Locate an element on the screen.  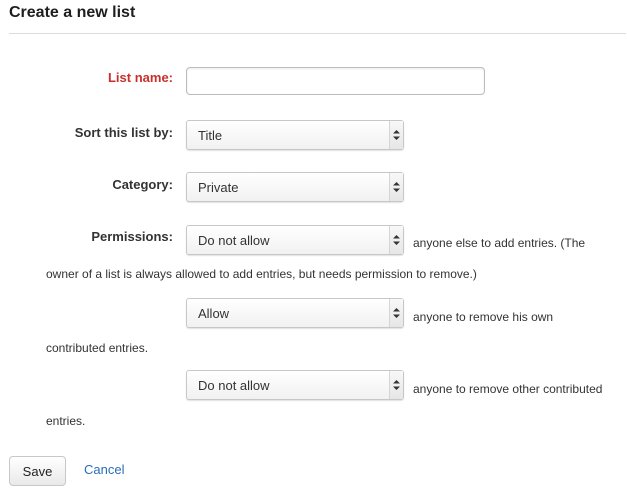
list-name-input is located at coordinates (335, 81).